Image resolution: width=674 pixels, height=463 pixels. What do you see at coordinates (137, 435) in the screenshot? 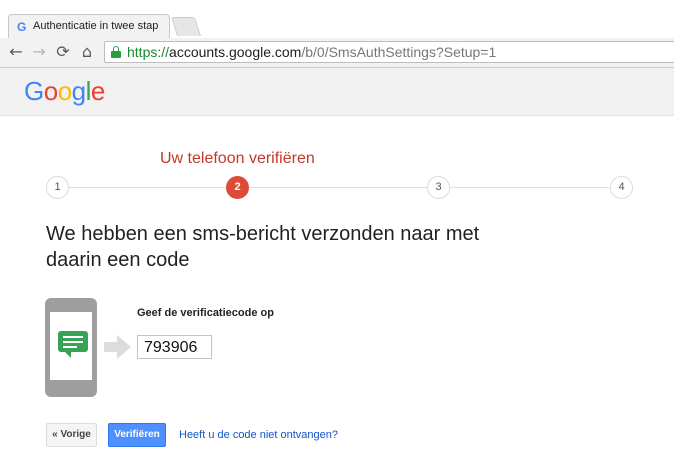
I see `verify-button: Verifiëren` at bounding box center [137, 435].